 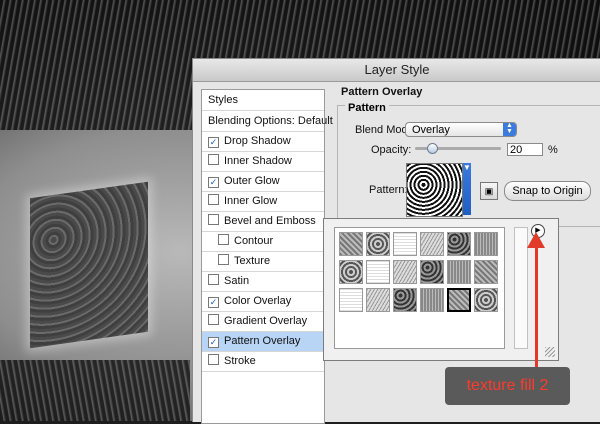 I want to click on sidebar-item-label: Stroke, so click(x=240, y=361).